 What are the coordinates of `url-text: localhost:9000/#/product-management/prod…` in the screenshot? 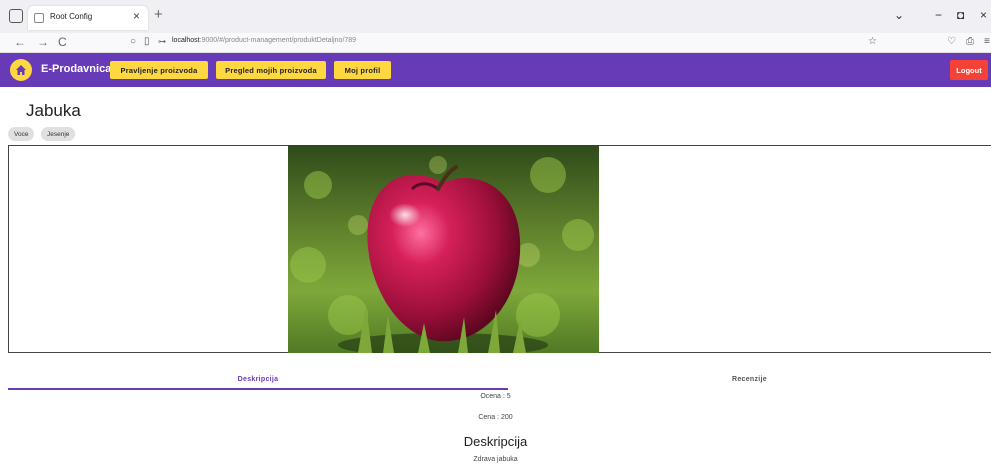 It's located at (264, 40).